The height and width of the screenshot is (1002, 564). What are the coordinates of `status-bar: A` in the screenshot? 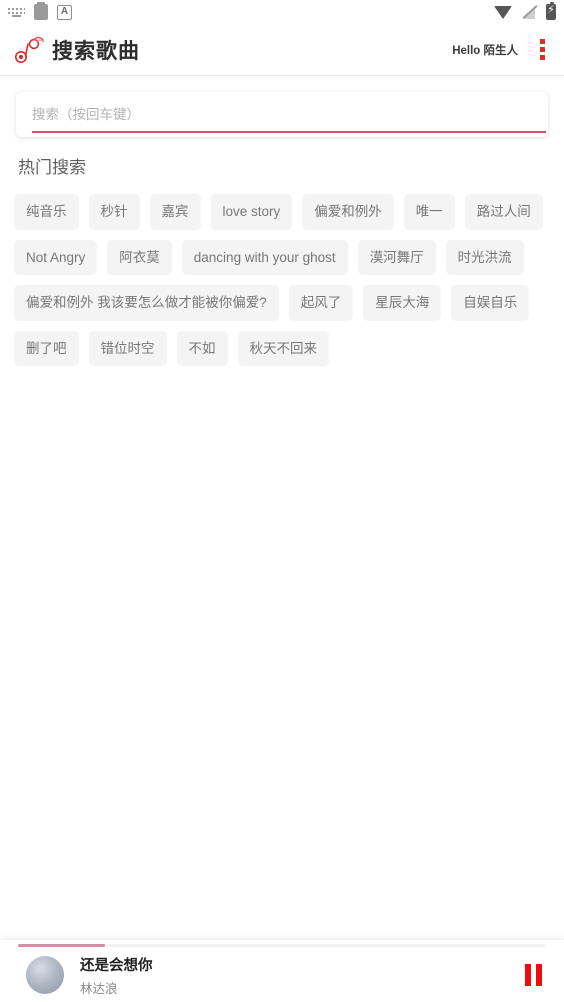 It's located at (282, 12).